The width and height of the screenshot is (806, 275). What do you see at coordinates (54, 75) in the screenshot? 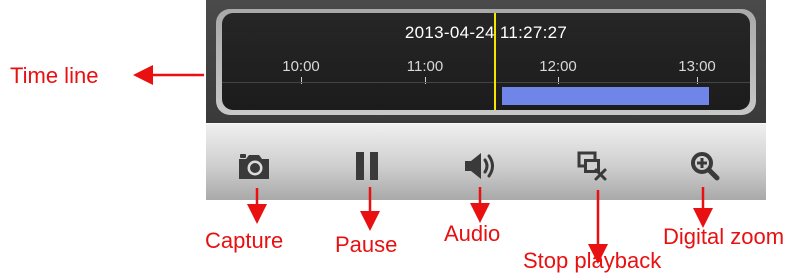
I see `time-line-annotation: Time line` at bounding box center [54, 75].